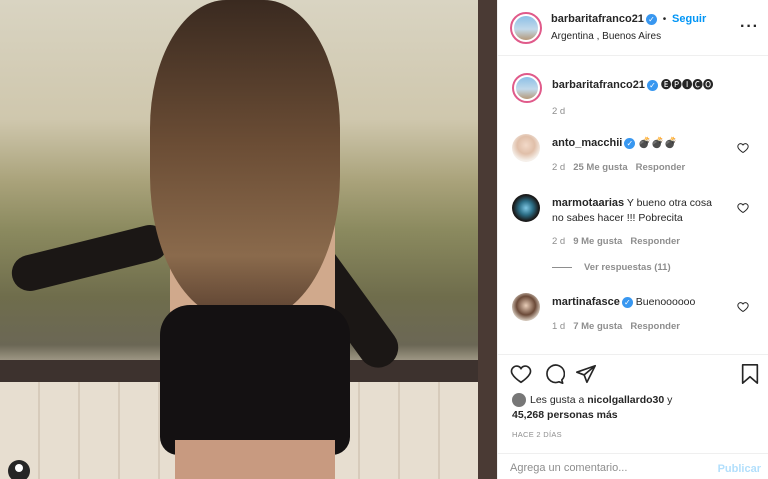  I want to click on more-horizontal-icon: ···, so click(749, 27).